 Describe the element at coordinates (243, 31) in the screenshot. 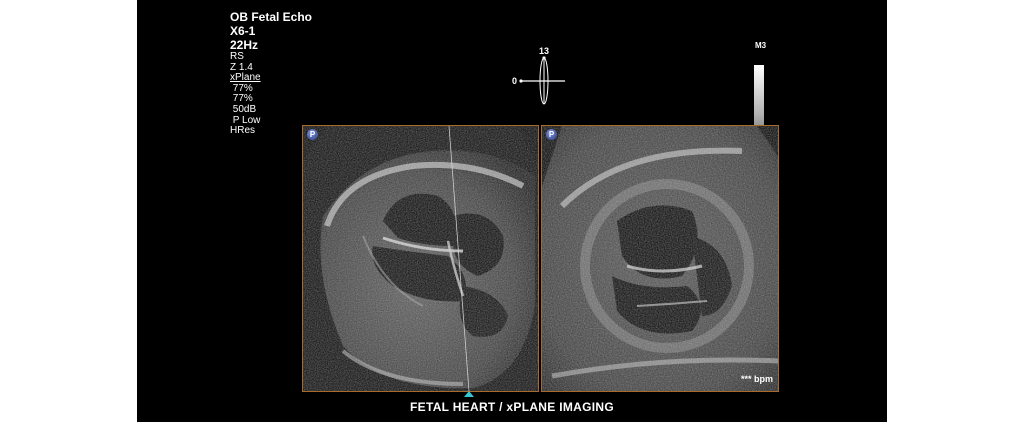

I see `probe-label: X6-1` at that location.